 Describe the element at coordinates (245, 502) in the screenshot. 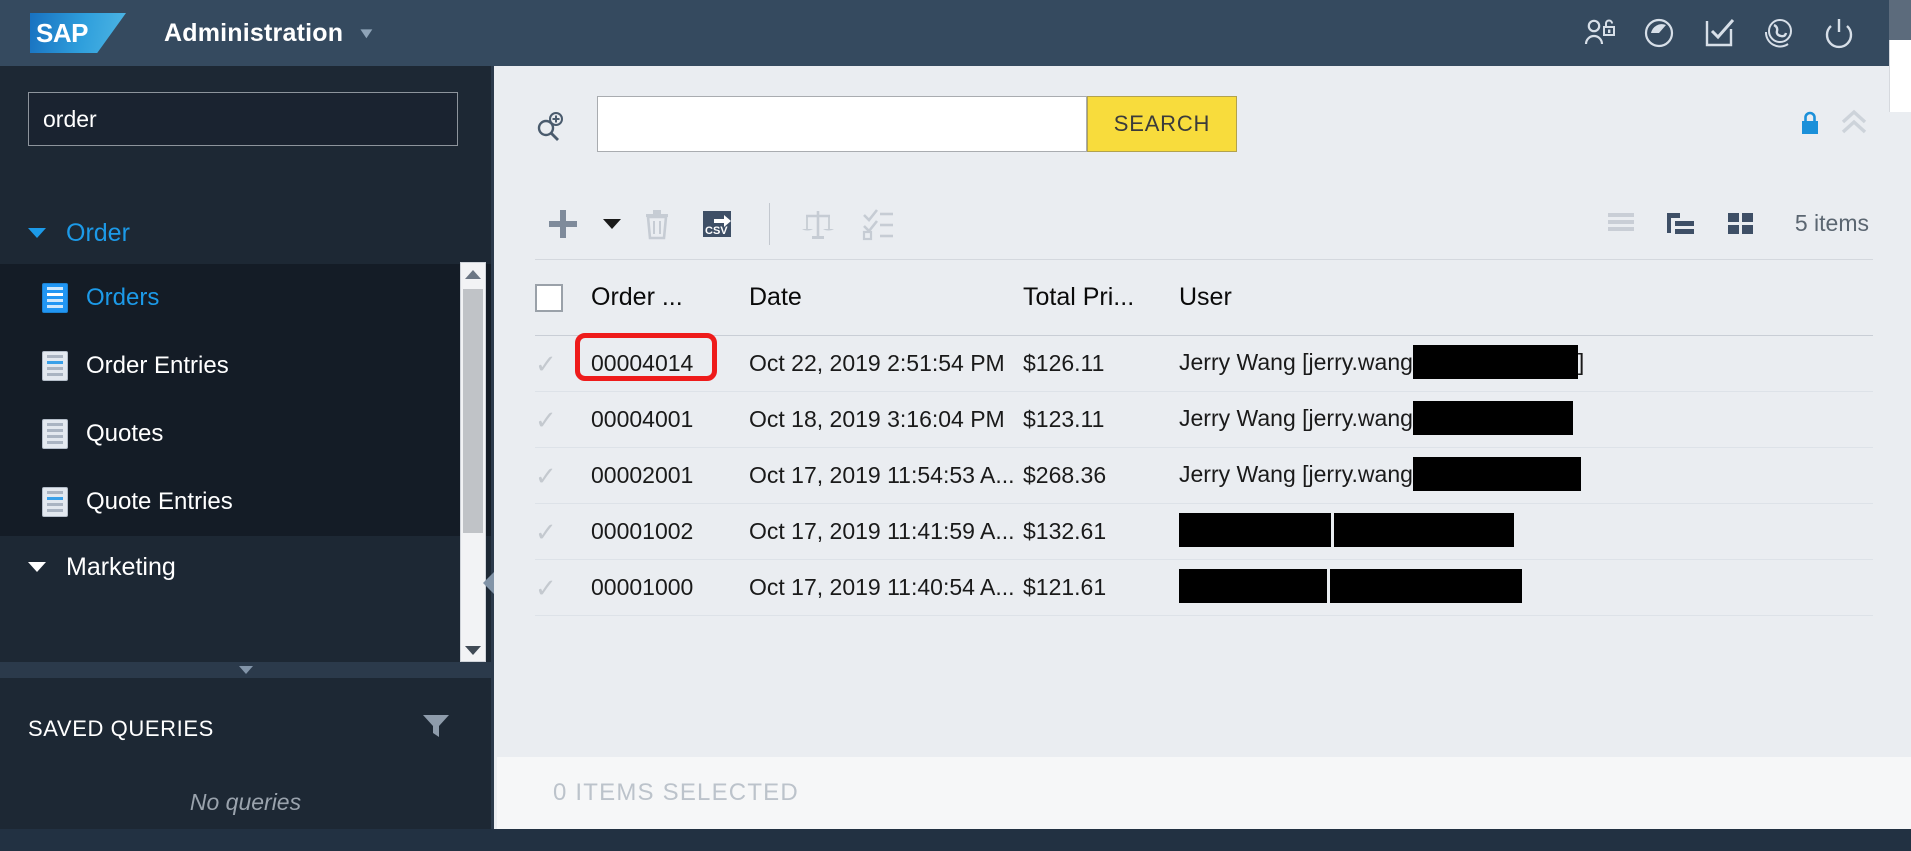

I see `sidebar-item-quote-entries: Quote Entries` at that location.